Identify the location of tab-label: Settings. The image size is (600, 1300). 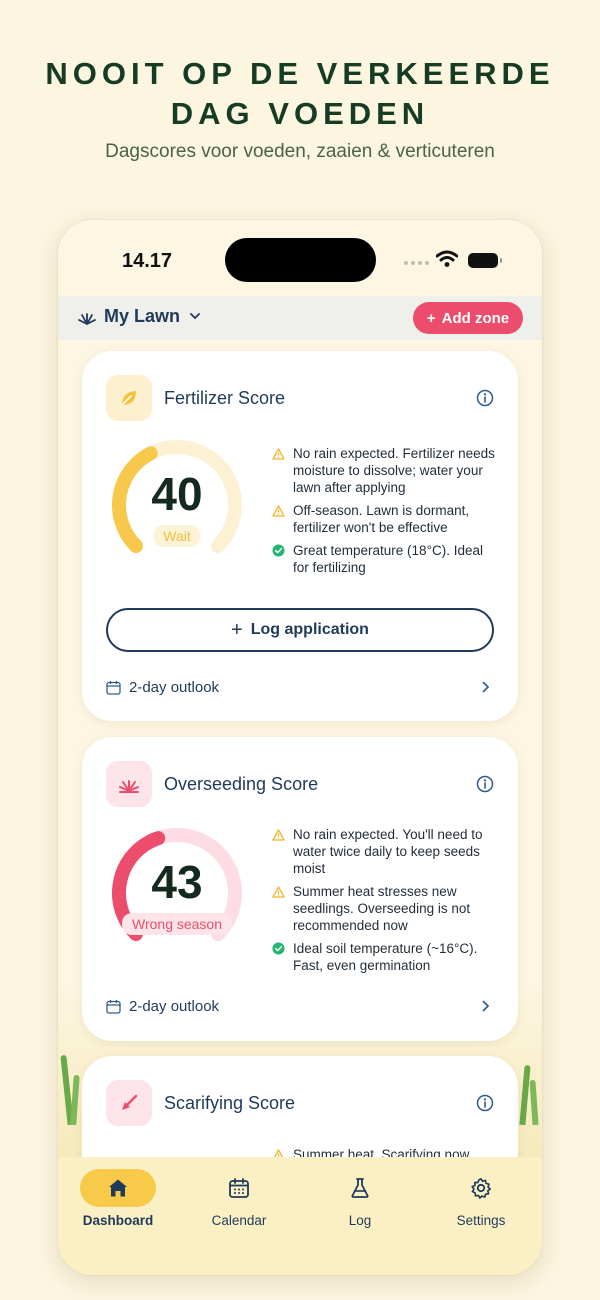
(481, 1220).